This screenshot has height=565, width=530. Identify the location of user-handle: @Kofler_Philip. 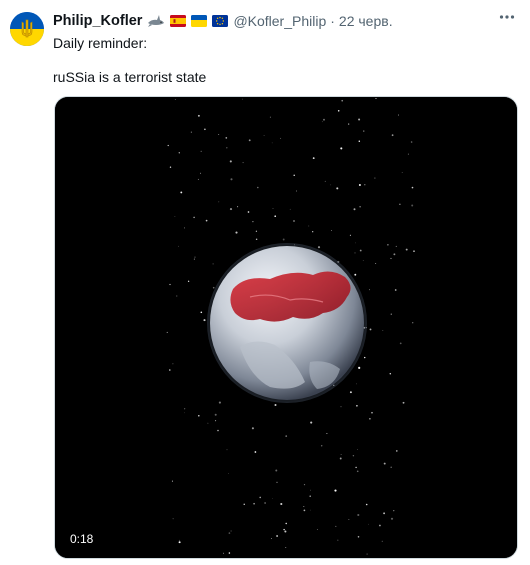
(279, 21).